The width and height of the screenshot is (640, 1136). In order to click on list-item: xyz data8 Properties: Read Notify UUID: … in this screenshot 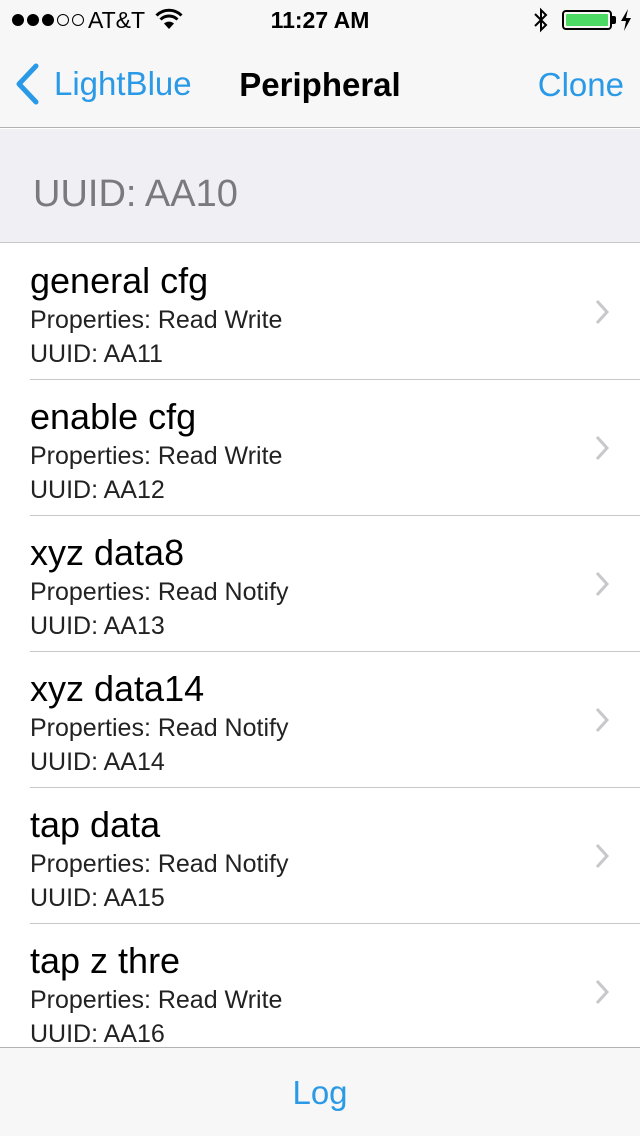, I will do `click(320, 584)`.